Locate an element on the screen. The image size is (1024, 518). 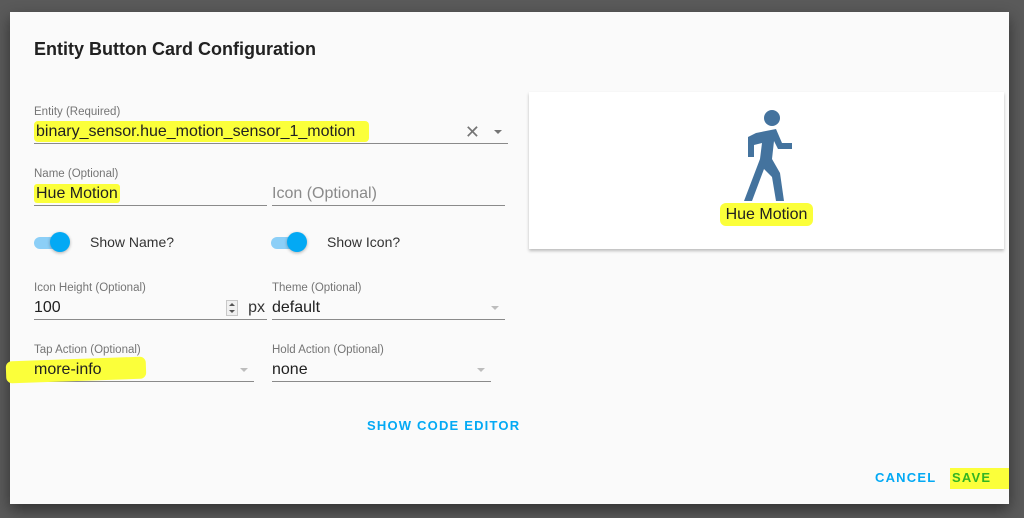
show-icon-toggle-row: Show Icon? is located at coordinates (335, 242).